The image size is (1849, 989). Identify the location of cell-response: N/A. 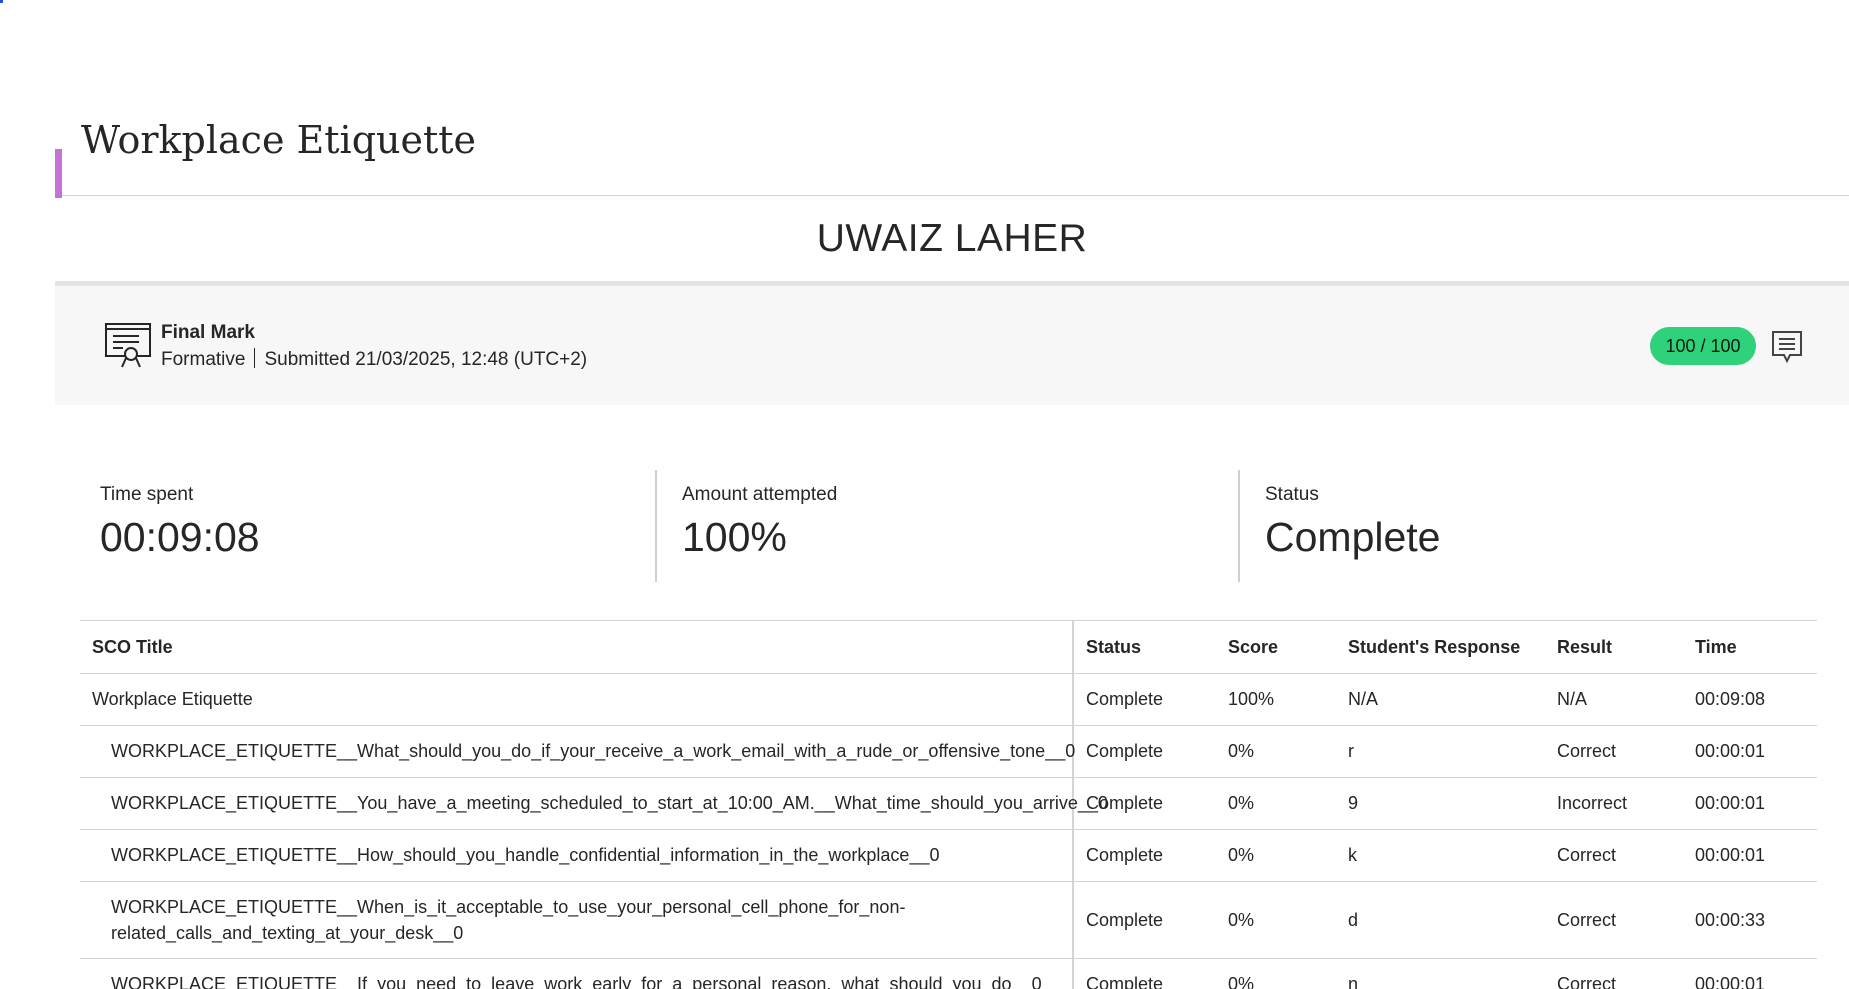
(1440, 699).